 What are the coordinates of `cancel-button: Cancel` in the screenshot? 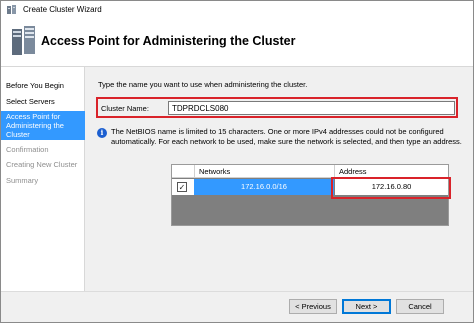 It's located at (420, 306).